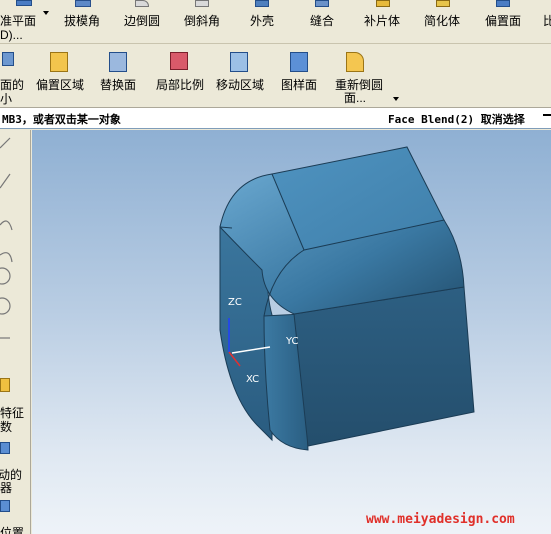 The height and width of the screenshot is (534, 551). What do you see at coordinates (240, 76) in the screenshot?
I see `move-region-button: 移动区域` at bounding box center [240, 76].